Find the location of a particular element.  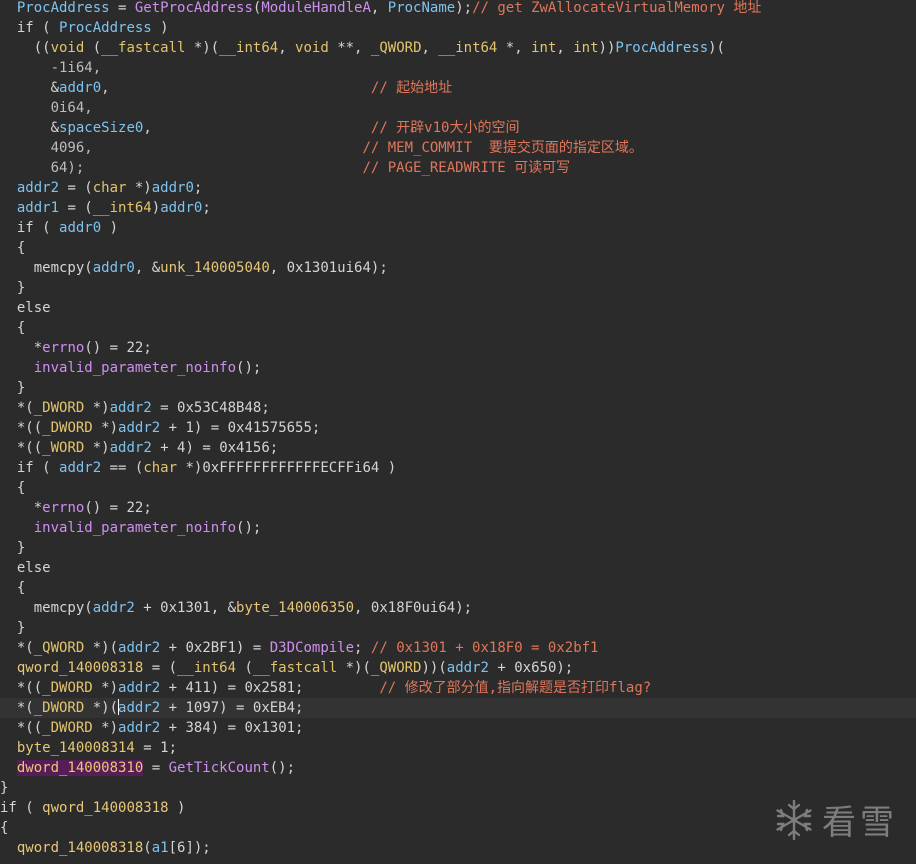

code-token: invalid_parameter_noinfo is located at coordinates (135, 368).